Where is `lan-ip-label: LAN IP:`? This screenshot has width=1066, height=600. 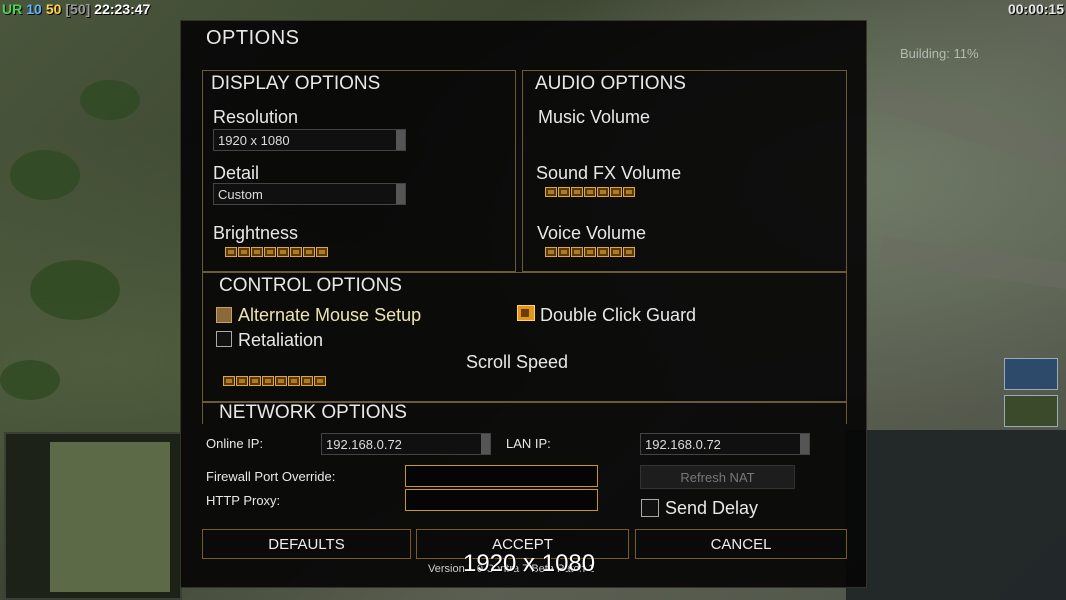
lan-ip-label: LAN IP: is located at coordinates (528, 443).